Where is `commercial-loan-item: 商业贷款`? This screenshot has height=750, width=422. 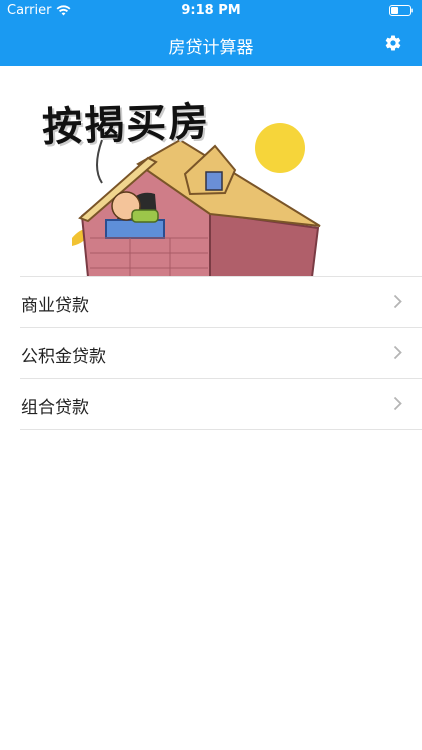 commercial-loan-item: 商业贷款 is located at coordinates (221, 302).